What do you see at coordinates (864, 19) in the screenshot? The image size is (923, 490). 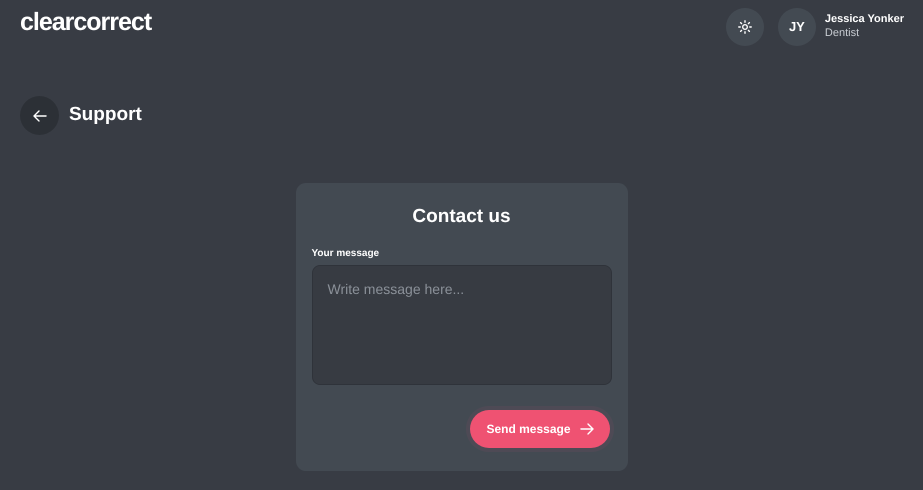 I see `user-name: Jessica Yonker` at bounding box center [864, 19].